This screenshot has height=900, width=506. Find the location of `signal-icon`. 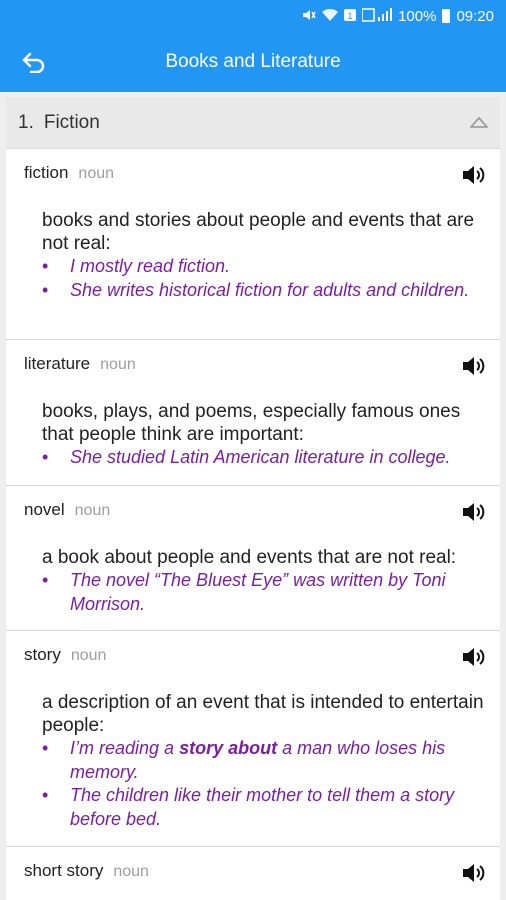

signal-icon is located at coordinates (377, 16).